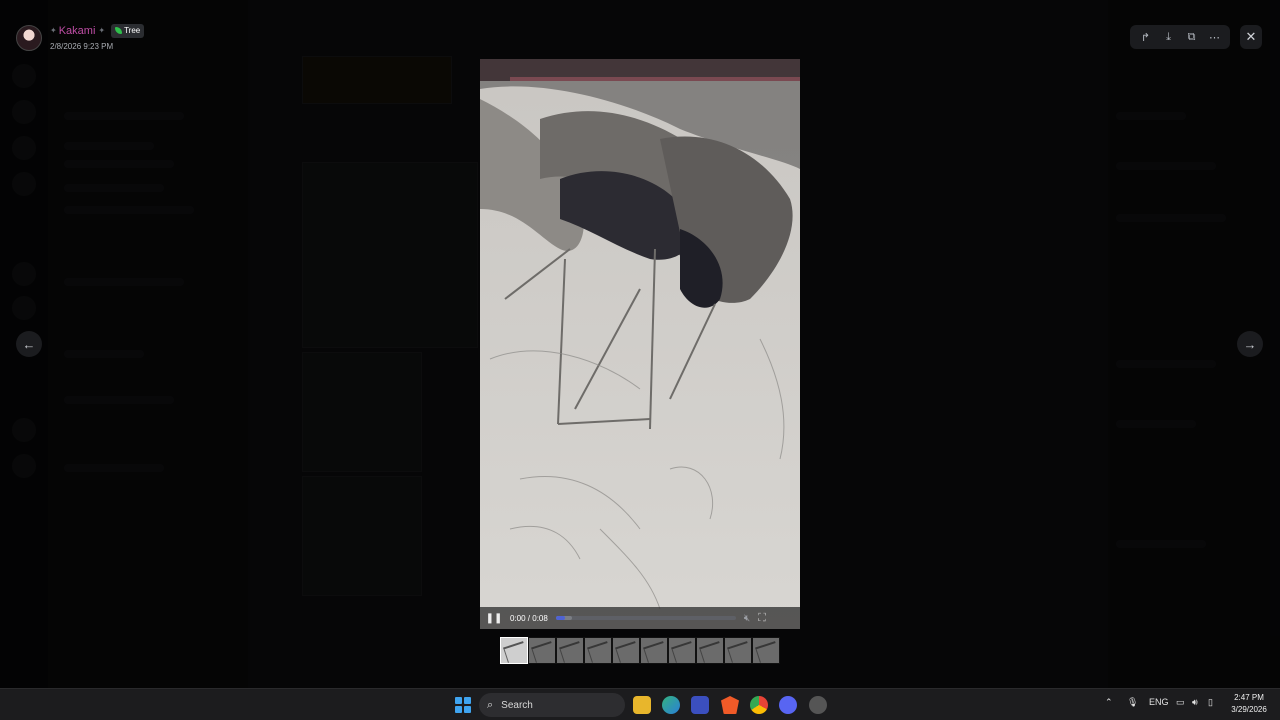 The height and width of the screenshot is (720, 1280). I want to click on role-badge-label: Tree, so click(132, 30).